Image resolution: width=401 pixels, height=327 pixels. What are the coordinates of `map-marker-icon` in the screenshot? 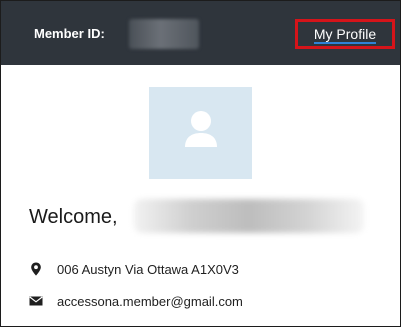 It's located at (36, 269).